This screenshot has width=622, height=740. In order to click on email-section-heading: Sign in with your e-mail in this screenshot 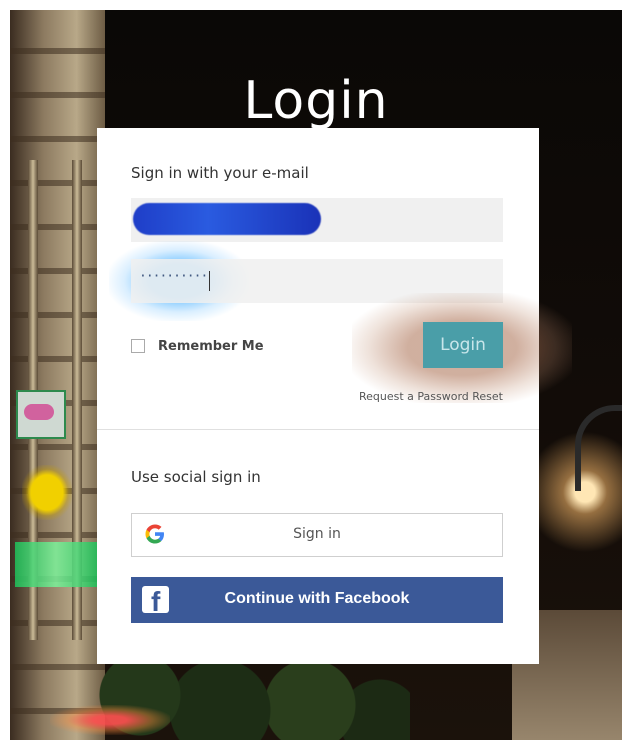, I will do `click(220, 173)`.